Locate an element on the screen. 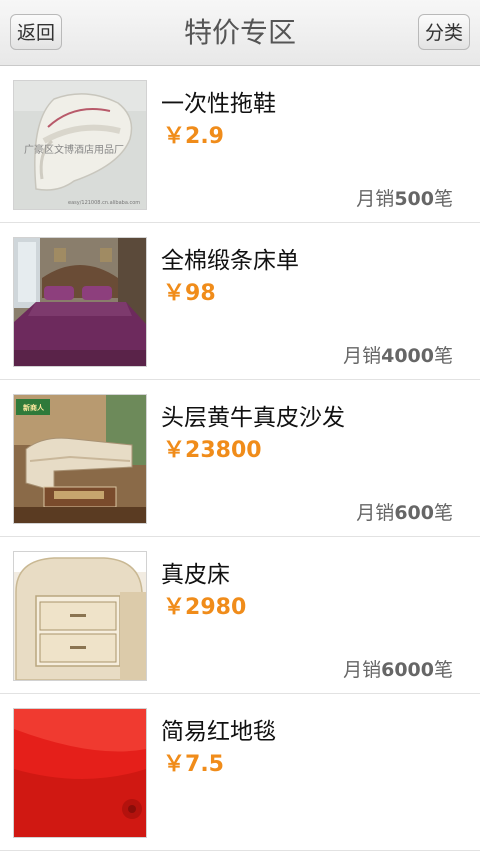  monthly-sales: 月销500笔 is located at coordinates (404, 197).